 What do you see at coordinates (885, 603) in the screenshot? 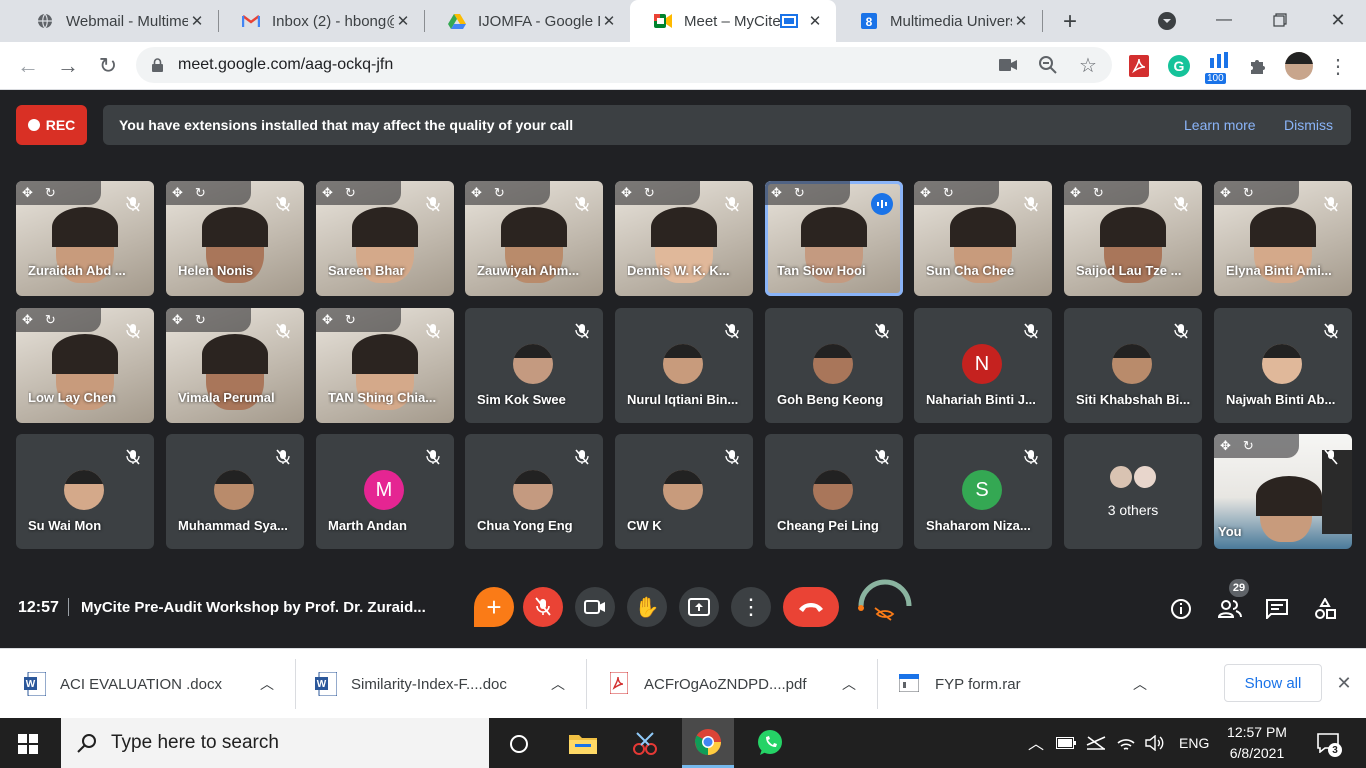
I see `extension-gauge` at bounding box center [885, 603].